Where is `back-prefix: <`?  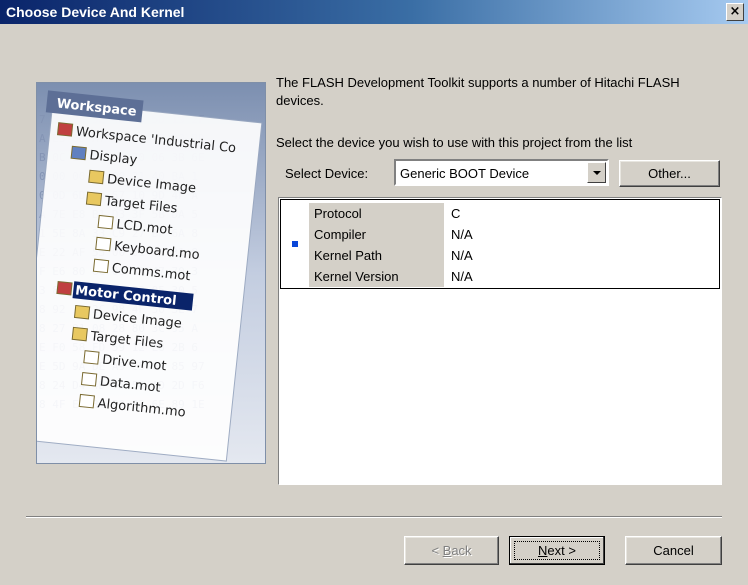 back-prefix: < is located at coordinates (437, 550).